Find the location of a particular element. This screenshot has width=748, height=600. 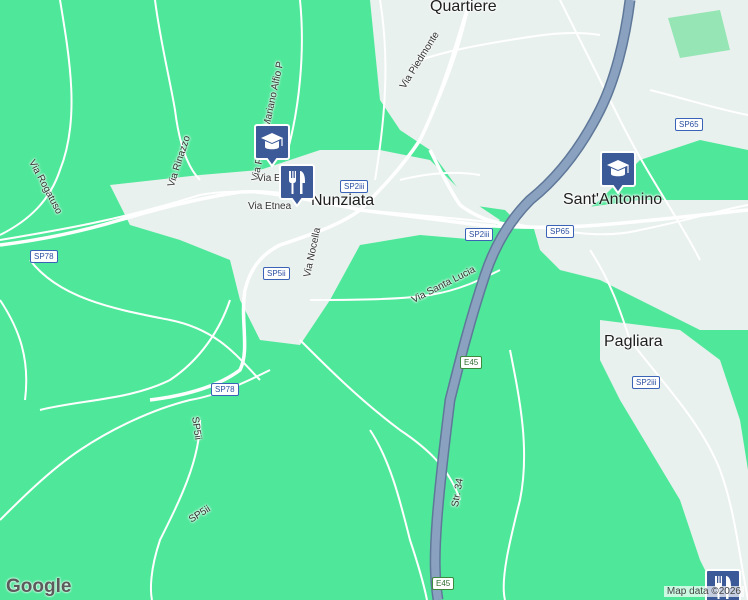

town-label-pagliara: Pagliara is located at coordinates (633, 341).